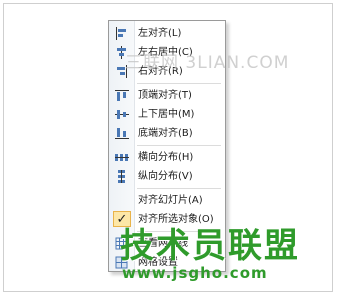 The height and width of the screenshot is (297, 338). I want to click on menu-item-label: 上下居中(M), so click(166, 114).